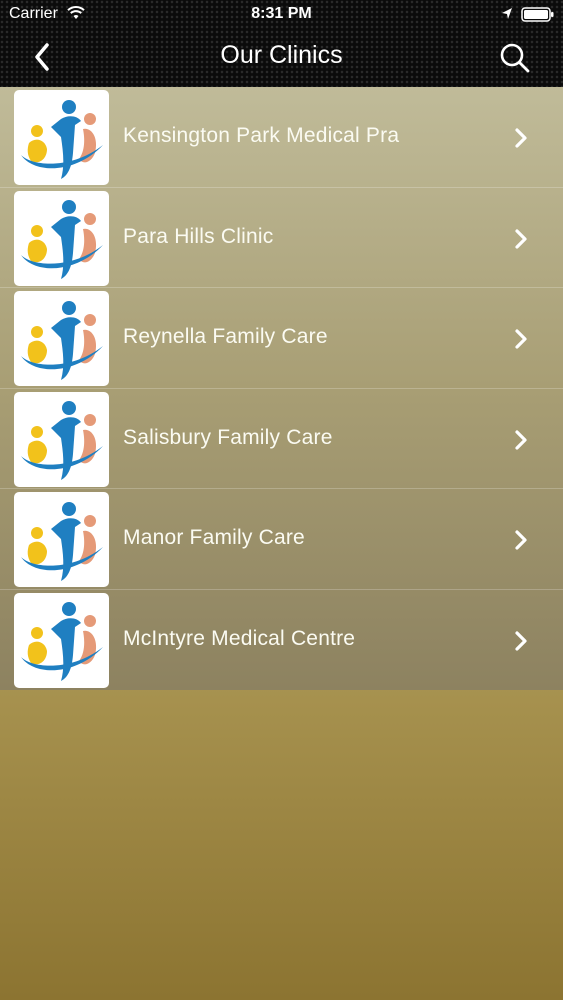 The image size is (563, 1000). I want to click on status-time: 8:31 PM, so click(281, 13).